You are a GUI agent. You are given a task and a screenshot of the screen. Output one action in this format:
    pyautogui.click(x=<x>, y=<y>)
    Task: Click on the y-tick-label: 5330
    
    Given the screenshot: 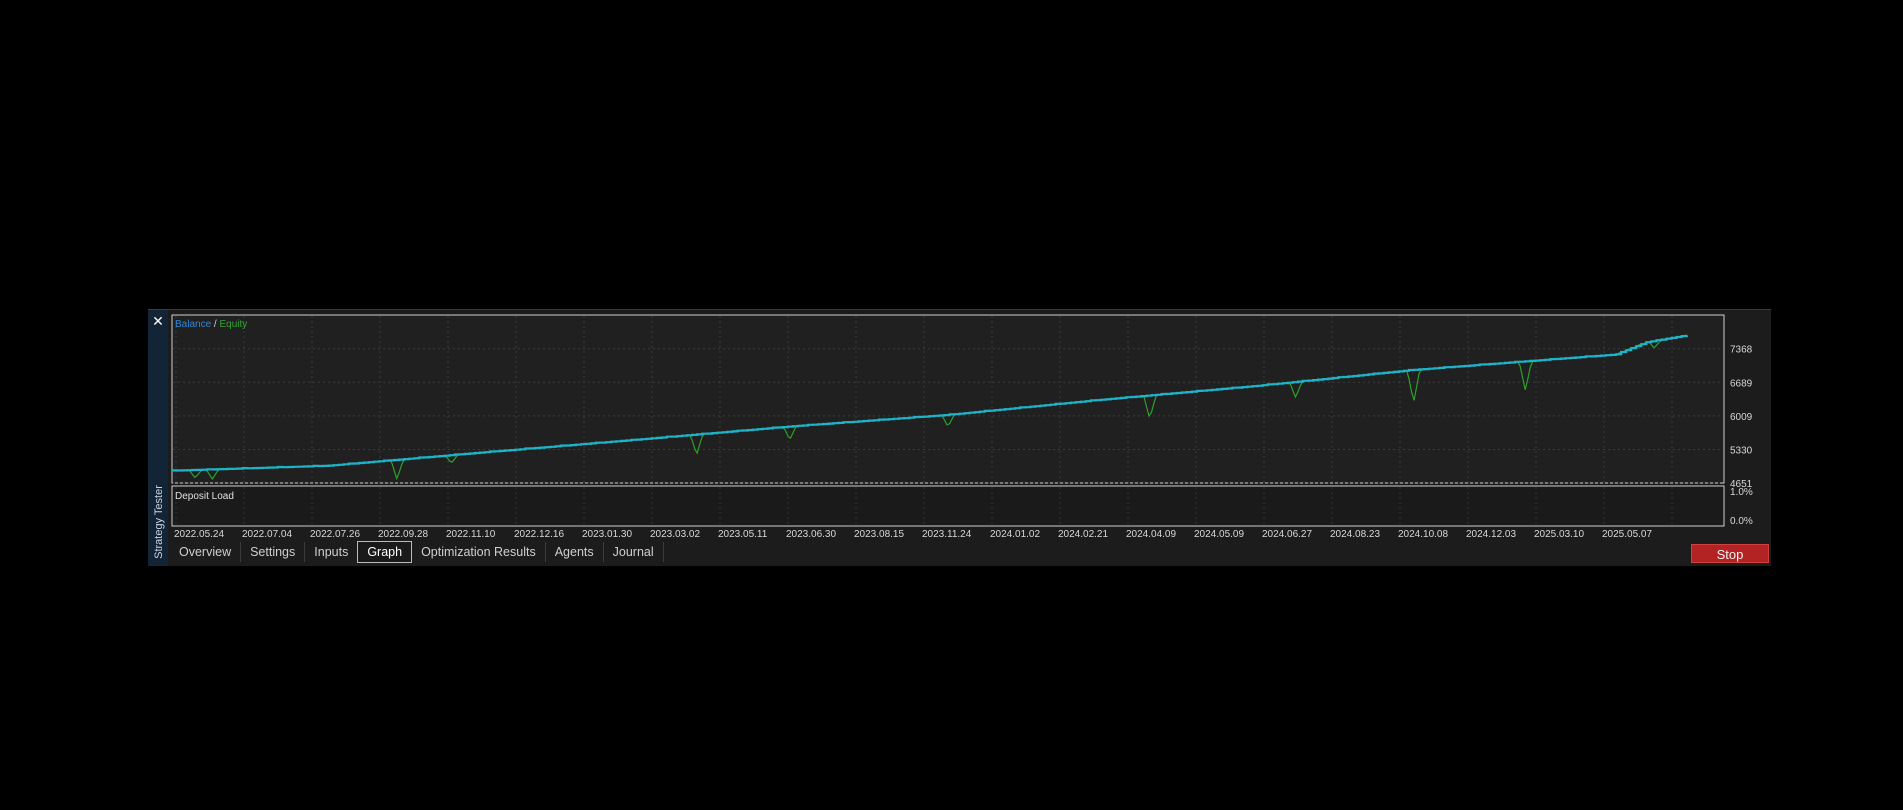 What is the action you would take?
    pyautogui.click(x=1741, y=450)
    